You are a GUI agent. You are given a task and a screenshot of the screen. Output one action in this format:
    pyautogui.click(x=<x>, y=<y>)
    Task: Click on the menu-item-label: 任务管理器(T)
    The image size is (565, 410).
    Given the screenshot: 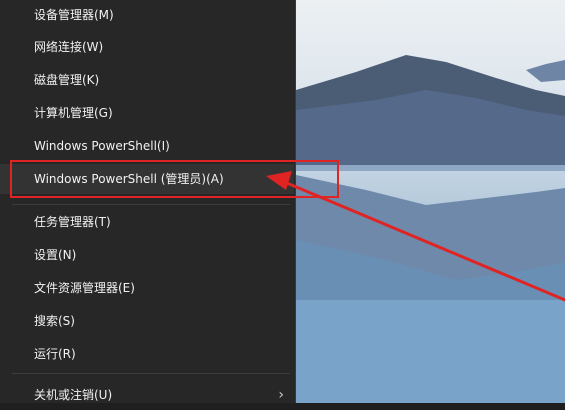 What is the action you would take?
    pyautogui.click(x=72, y=222)
    